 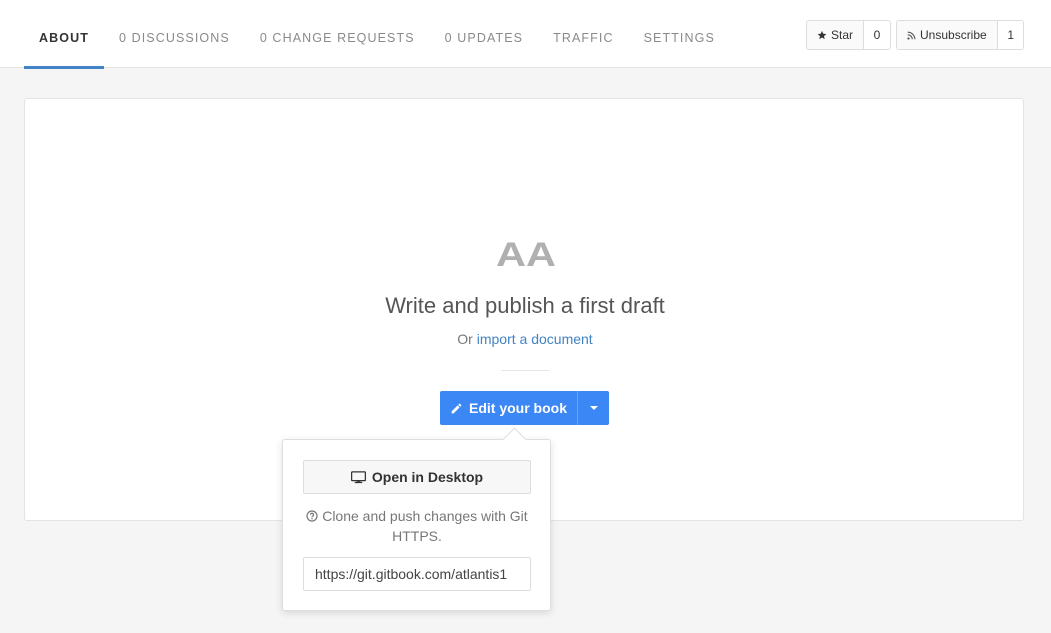 What do you see at coordinates (911, 35) in the screenshot?
I see `rss-icon` at bounding box center [911, 35].